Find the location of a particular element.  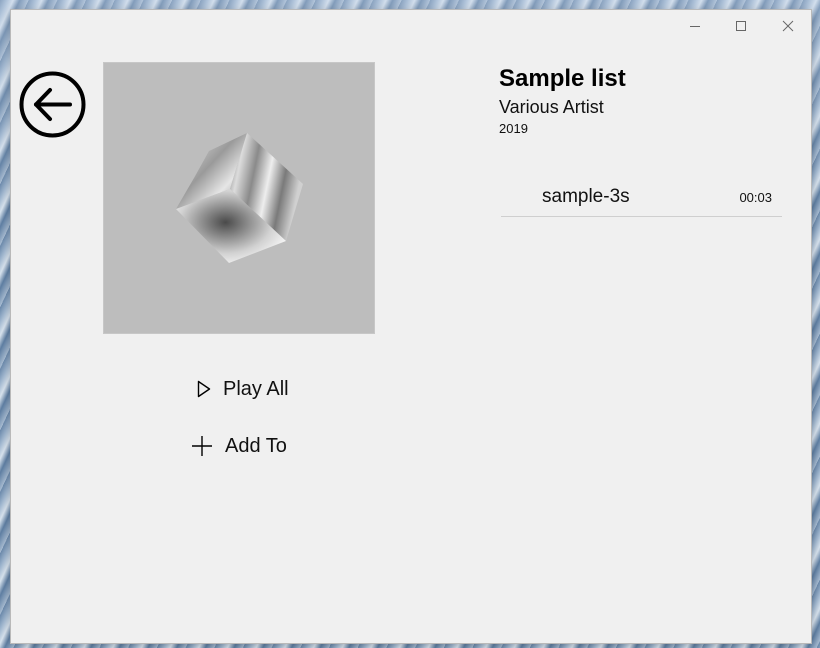

album-art is located at coordinates (239, 198).